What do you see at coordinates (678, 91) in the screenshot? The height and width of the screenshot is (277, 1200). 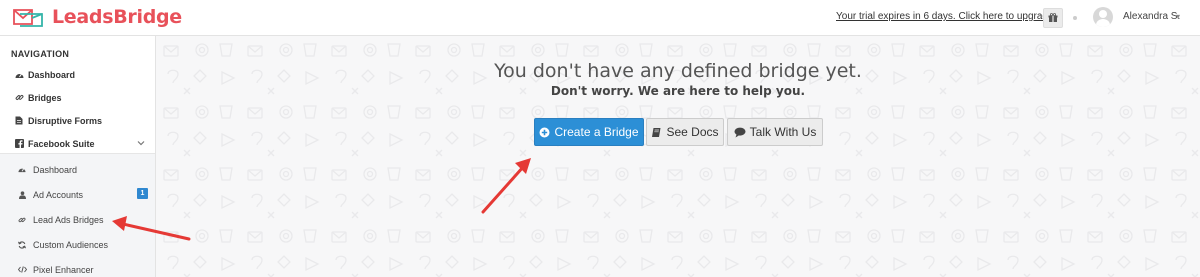 I see `empty-state-subtitle: Don't worry. We are here to help you.` at bounding box center [678, 91].